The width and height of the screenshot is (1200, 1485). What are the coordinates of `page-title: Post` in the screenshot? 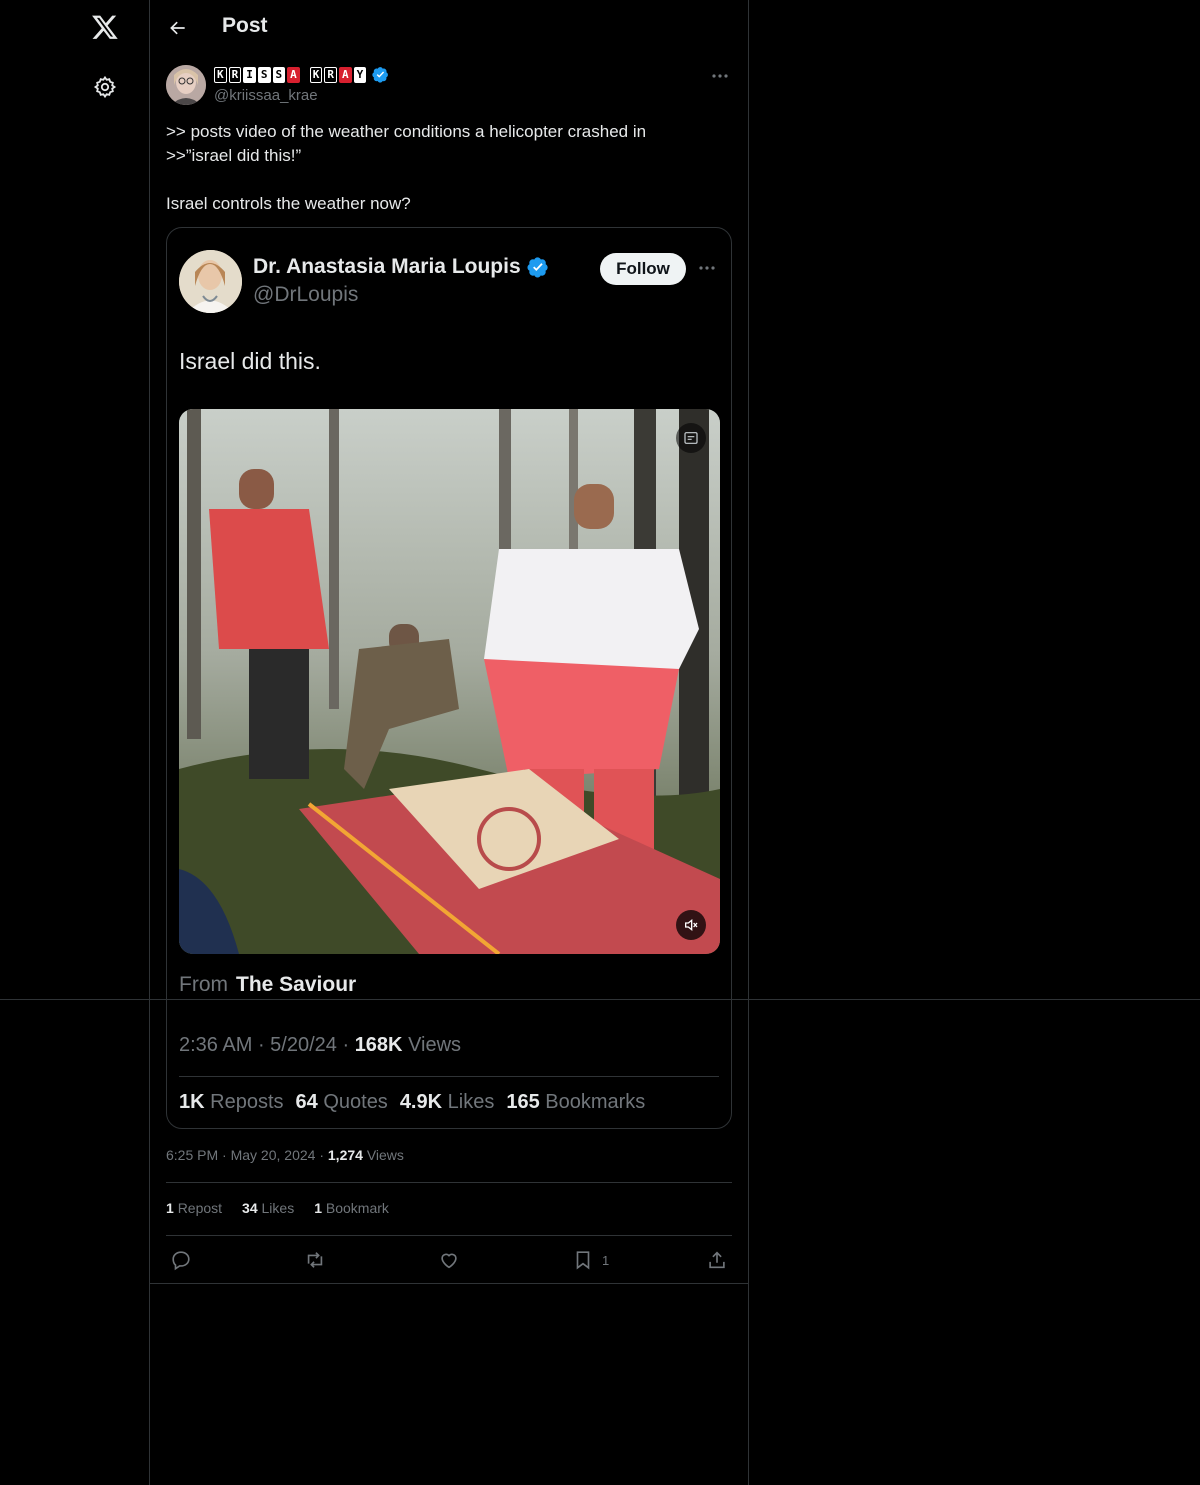 It's located at (245, 25).